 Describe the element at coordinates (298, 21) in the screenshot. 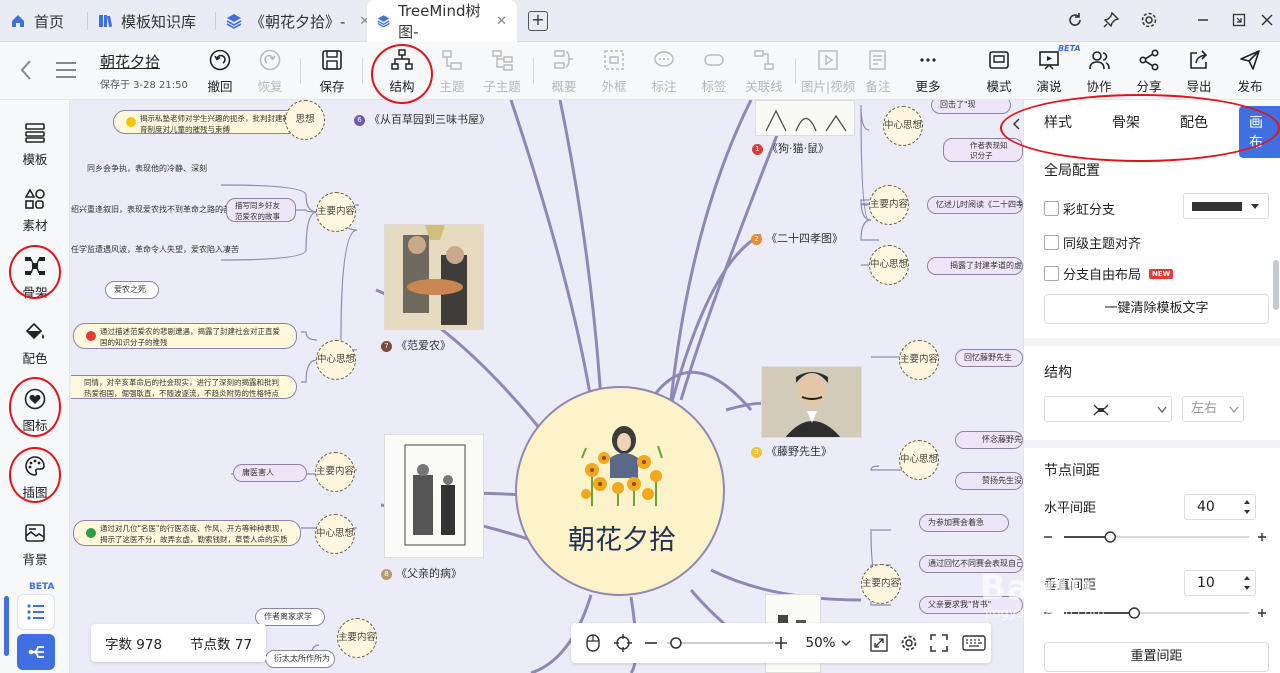

I see `tab-doc-1: 《朝花夕拾》- ✕` at that location.